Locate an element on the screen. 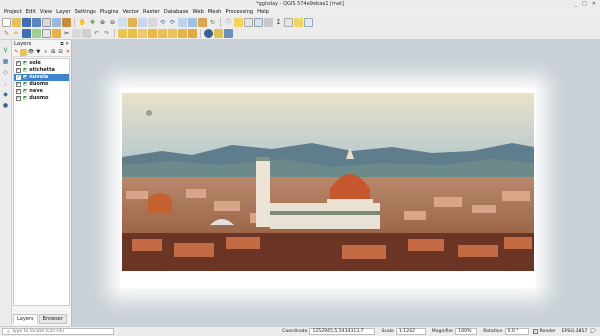 Image resolution: width=600 pixels, height=336 pixels. current-edits-icon: ✎ is located at coordinates (6, 33).